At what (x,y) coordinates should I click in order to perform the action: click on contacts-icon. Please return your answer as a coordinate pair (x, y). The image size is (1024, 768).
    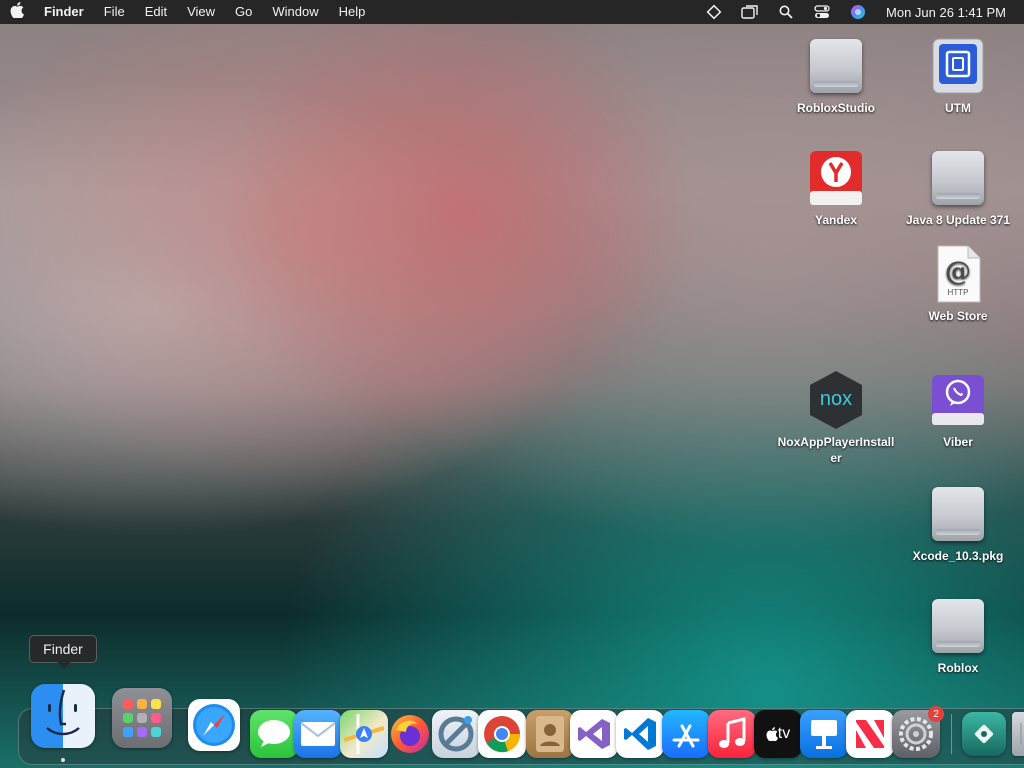
    Looking at the image, I should click on (550, 734).